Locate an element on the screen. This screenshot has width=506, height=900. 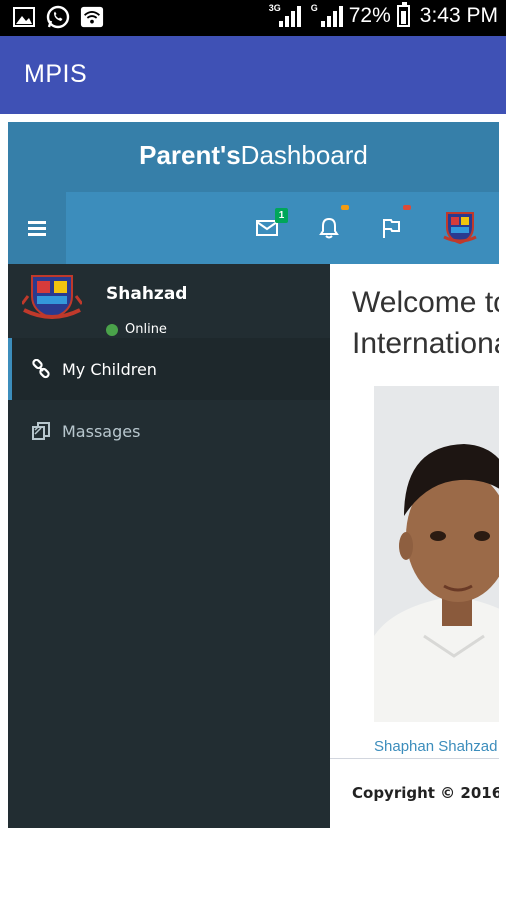
sidebar-item-label: My Children is located at coordinates (109, 369).